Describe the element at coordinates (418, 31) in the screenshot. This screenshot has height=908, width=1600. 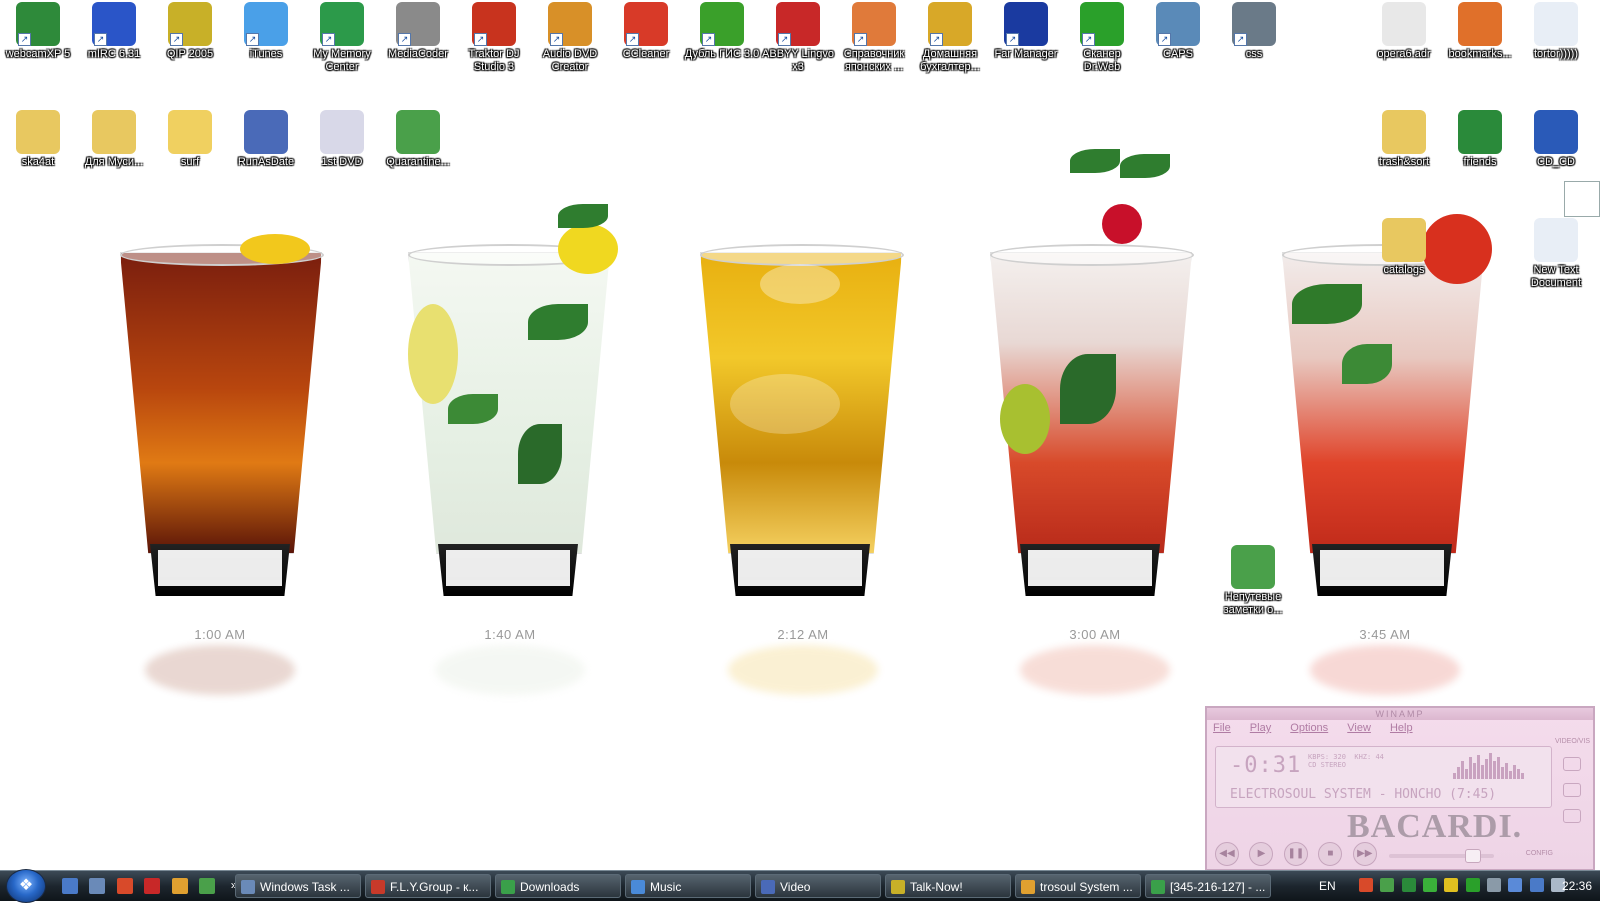
I see `desktop-icon: ↗ MediaCoder` at that location.